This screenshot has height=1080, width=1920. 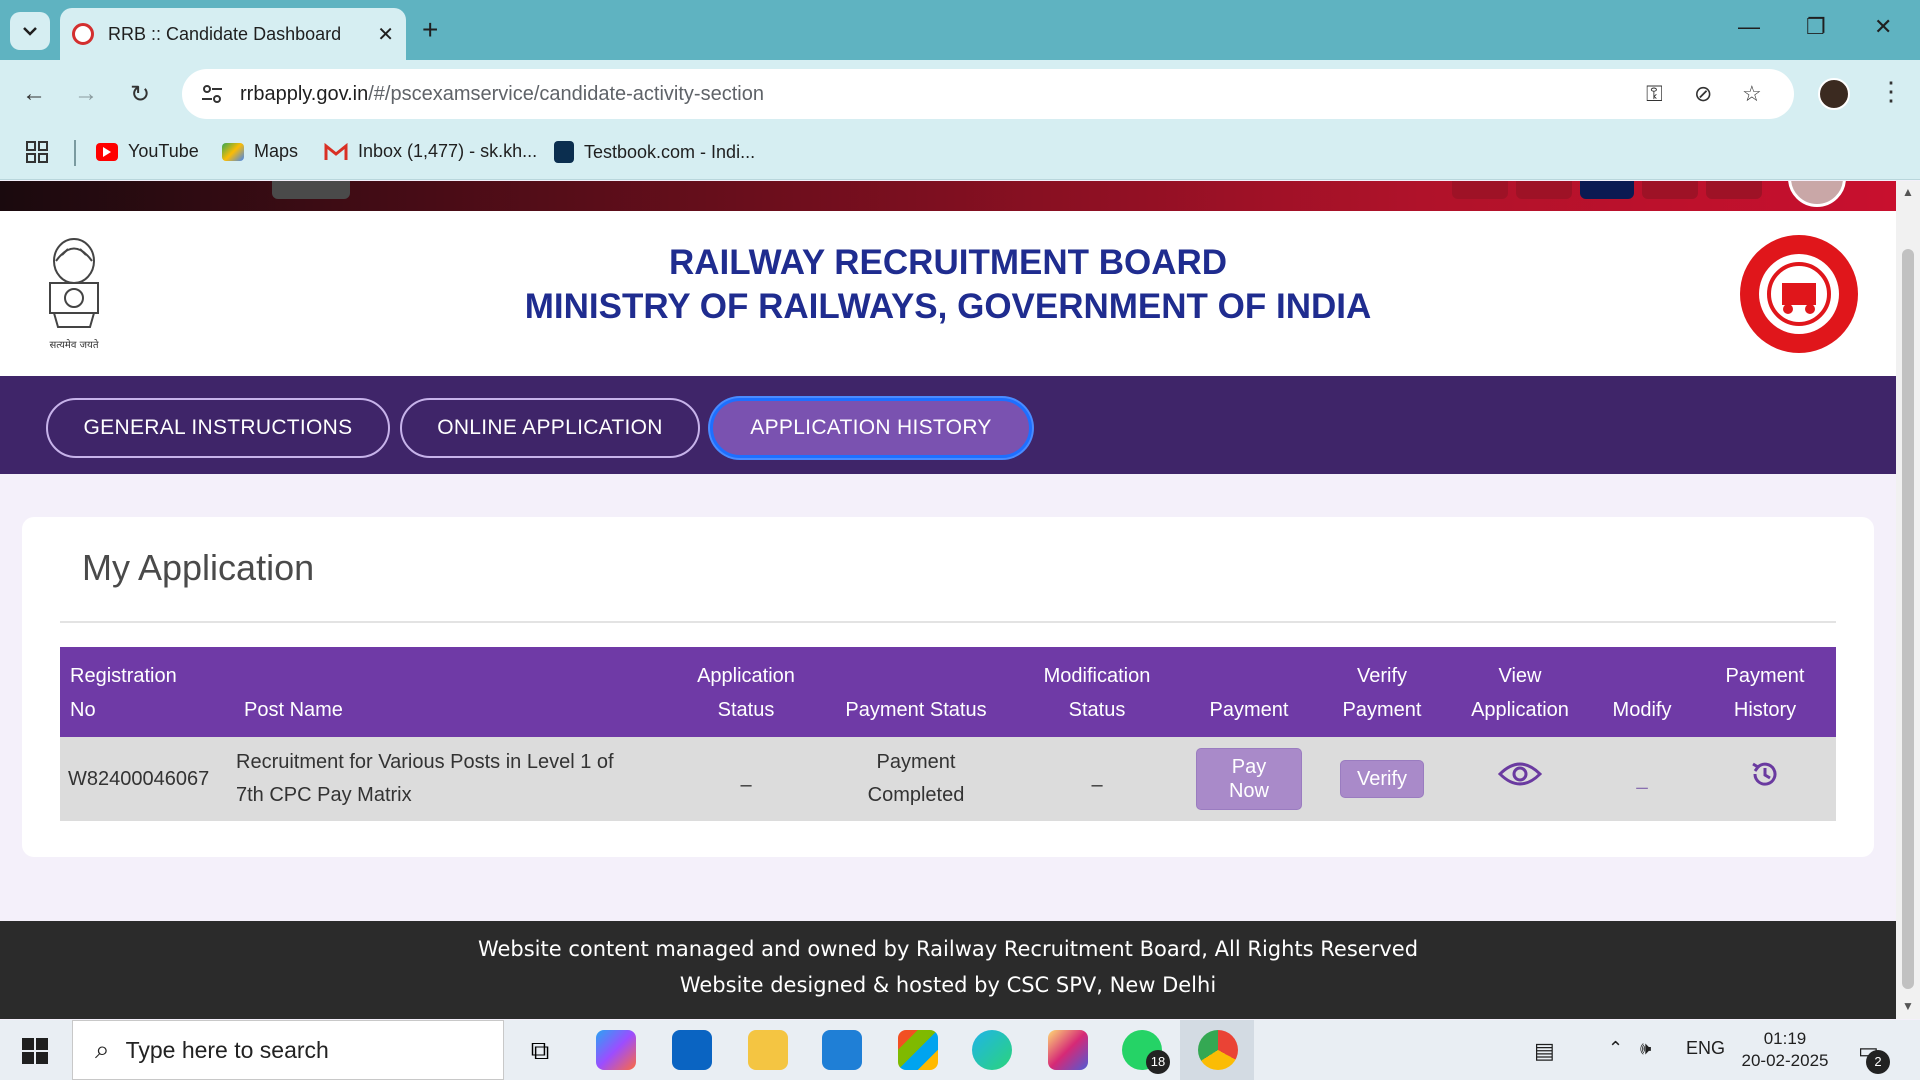 I want to click on restore-icon: ❐, so click(x=1816, y=27).